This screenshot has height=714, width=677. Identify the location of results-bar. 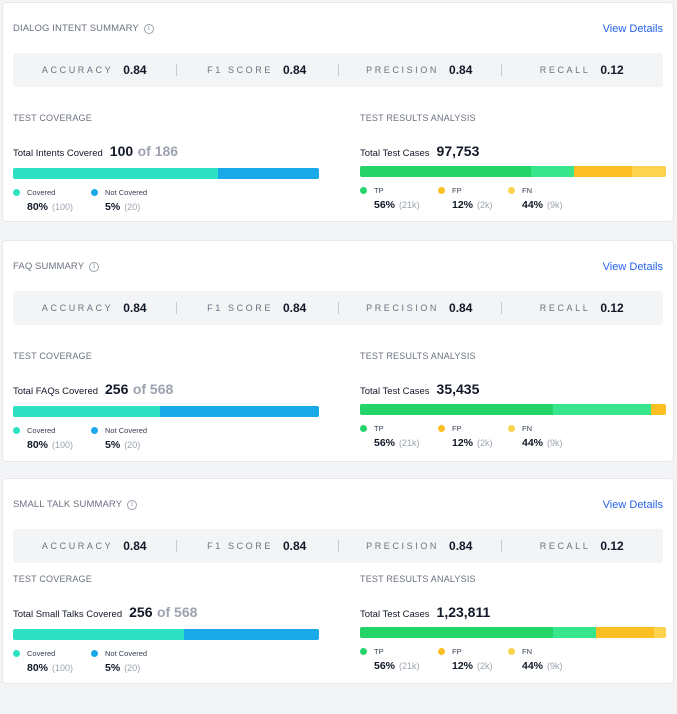
(513, 171).